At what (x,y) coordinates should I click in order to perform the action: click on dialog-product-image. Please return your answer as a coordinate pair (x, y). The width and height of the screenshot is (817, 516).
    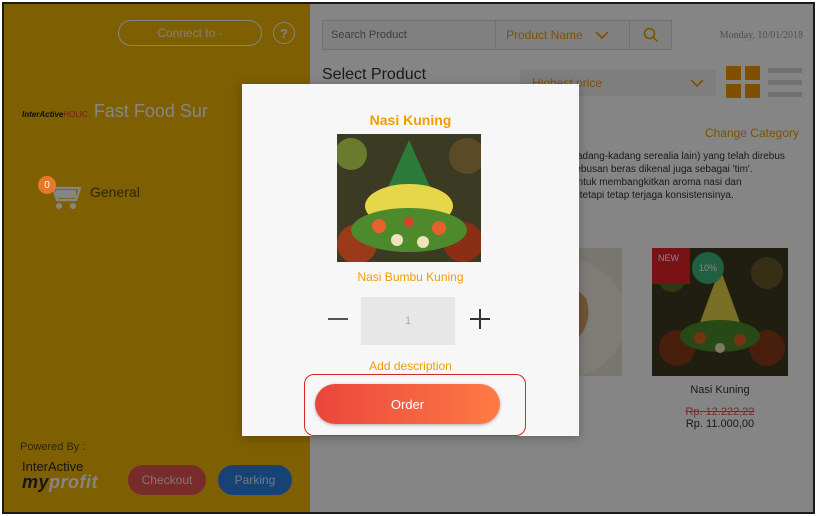
    Looking at the image, I should click on (409, 198).